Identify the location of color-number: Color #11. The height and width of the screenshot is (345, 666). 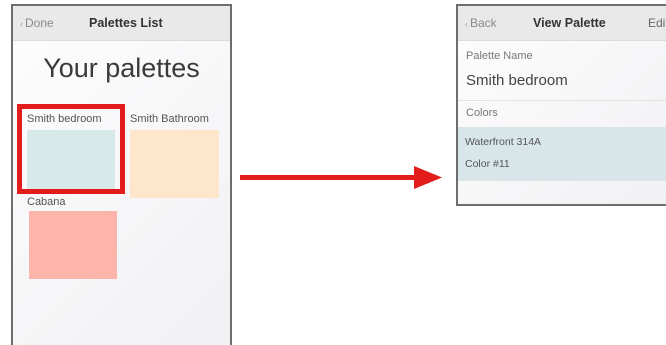
(487, 164).